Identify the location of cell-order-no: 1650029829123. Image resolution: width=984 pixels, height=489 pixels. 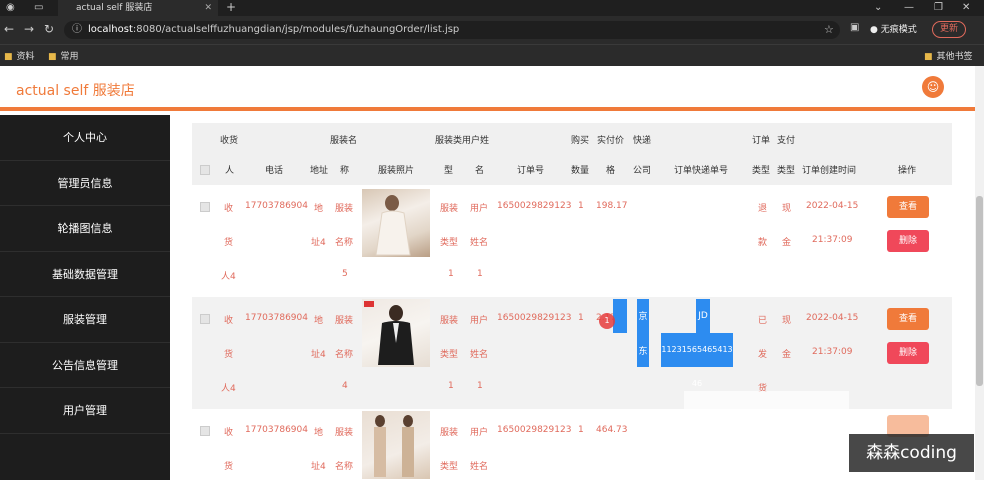
(534, 430).